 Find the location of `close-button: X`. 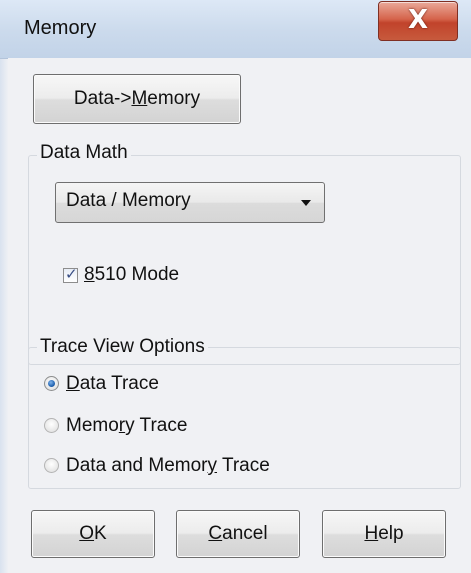

close-button: X is located at coordinates (418, 21).